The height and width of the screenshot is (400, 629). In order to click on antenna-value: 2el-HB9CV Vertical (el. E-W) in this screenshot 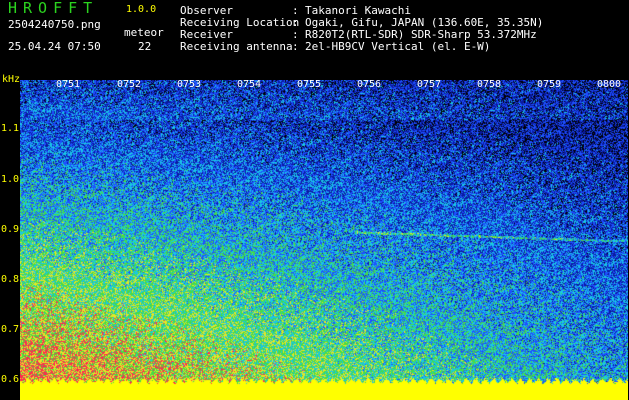, I will do `click(398, 46)`.